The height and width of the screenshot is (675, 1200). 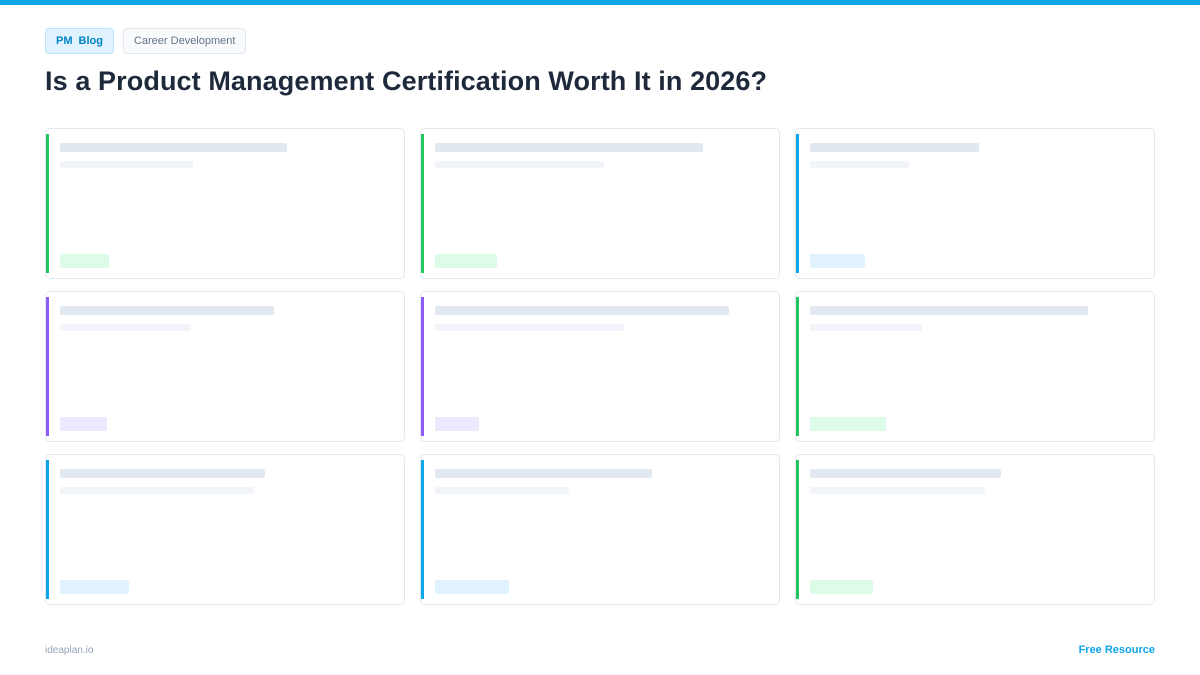 What do you see at coordinates (69, 650) in the screenshot?
I see `site-url: ideaplan.io` at bounding box center [69, 650].